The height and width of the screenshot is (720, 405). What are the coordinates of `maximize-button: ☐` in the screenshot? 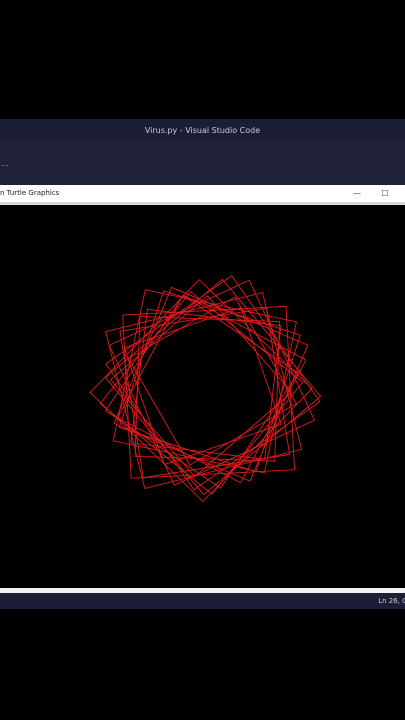 It's located at (385, 193).